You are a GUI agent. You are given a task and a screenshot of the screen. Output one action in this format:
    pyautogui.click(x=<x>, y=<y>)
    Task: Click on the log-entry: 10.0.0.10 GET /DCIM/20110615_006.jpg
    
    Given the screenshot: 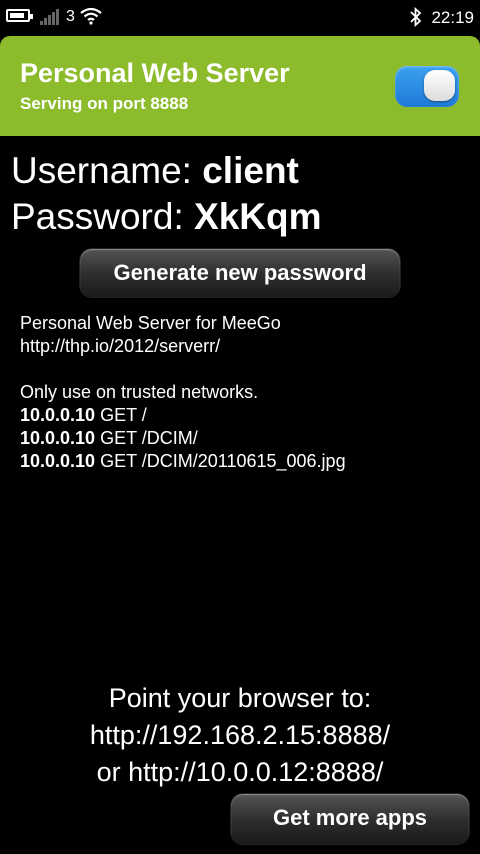 What is the action you would take?
    pyautogui.click(x=183, y=461)
    